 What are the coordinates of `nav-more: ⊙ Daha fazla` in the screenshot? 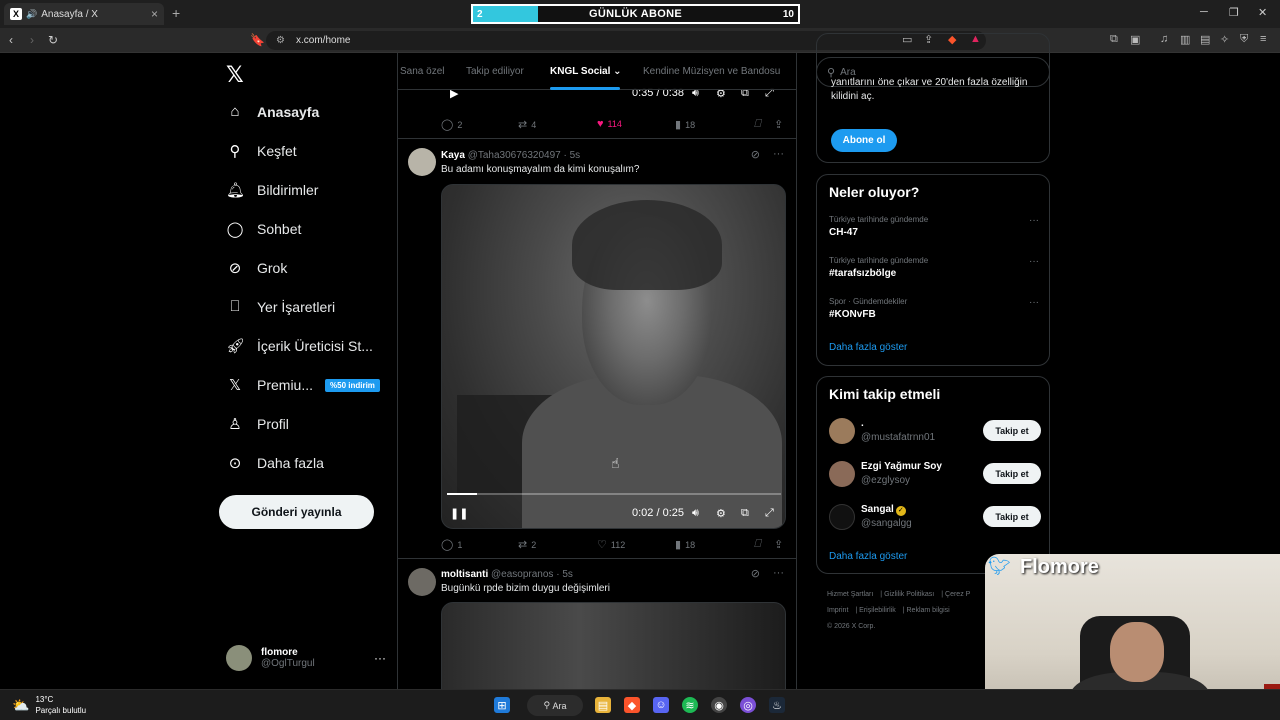 It's located at (275, 463).